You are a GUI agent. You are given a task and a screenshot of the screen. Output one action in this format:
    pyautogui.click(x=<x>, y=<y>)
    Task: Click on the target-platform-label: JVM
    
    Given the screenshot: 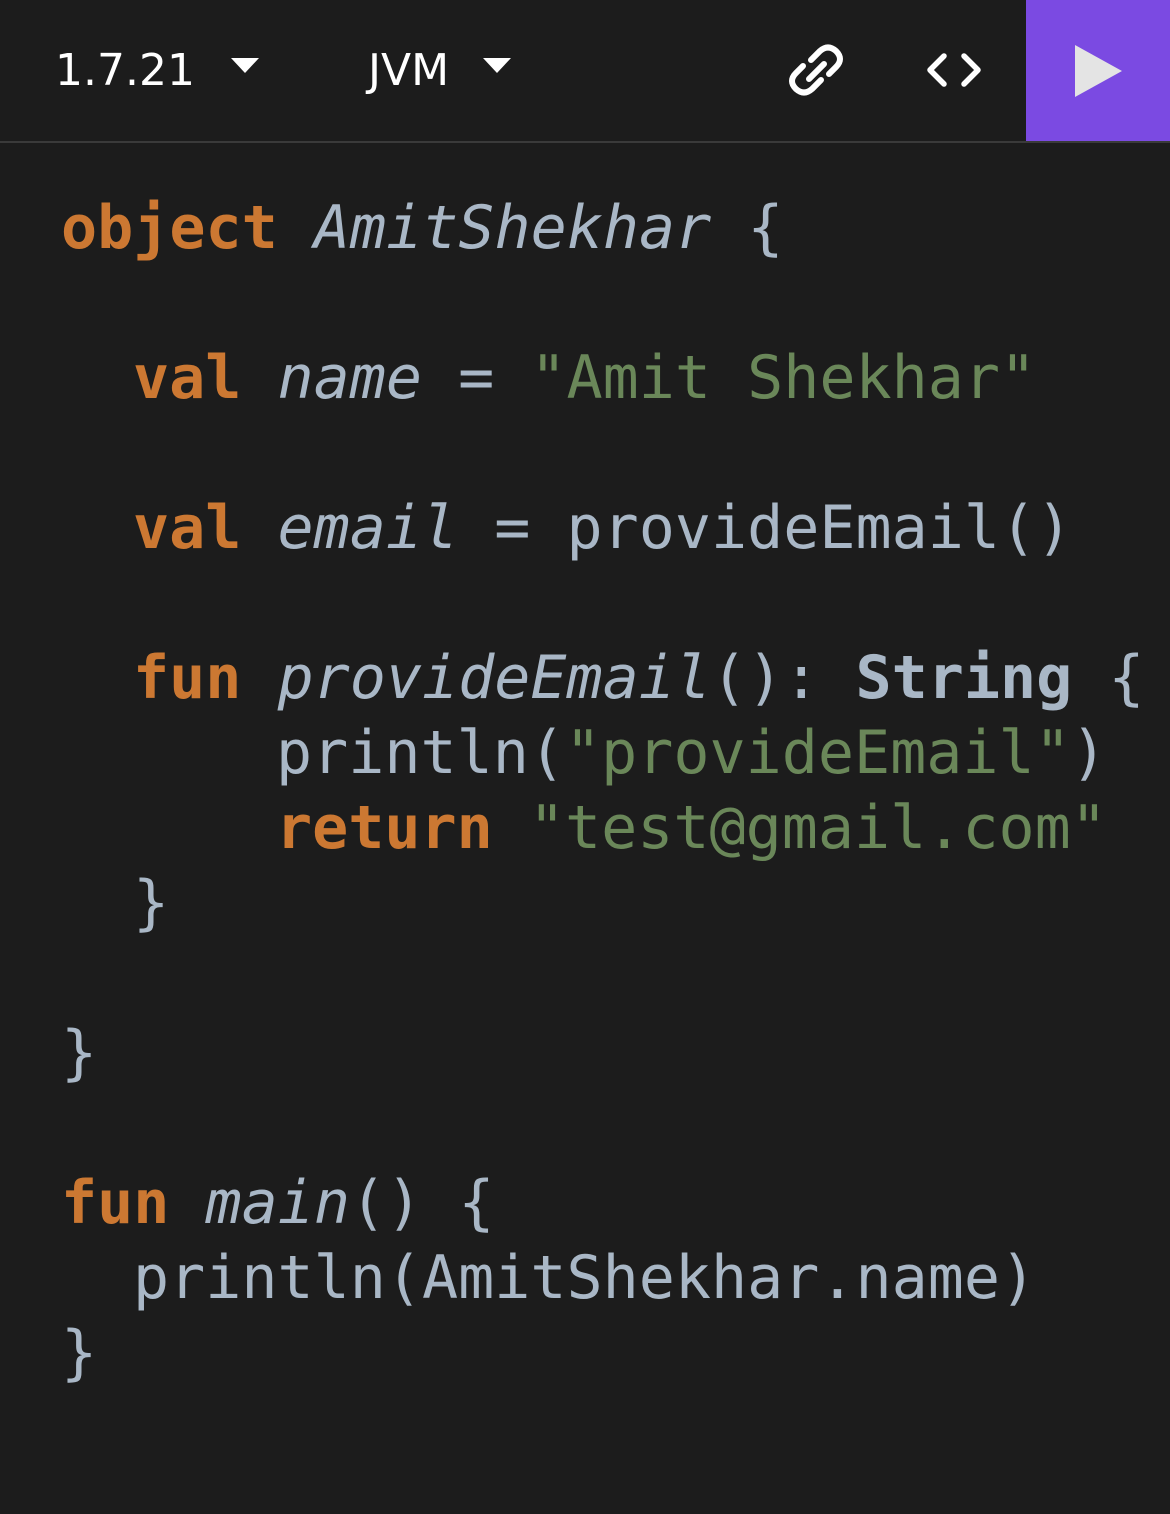 What is the action you would take?
    pyautogui.click(x=409, y=70)
    